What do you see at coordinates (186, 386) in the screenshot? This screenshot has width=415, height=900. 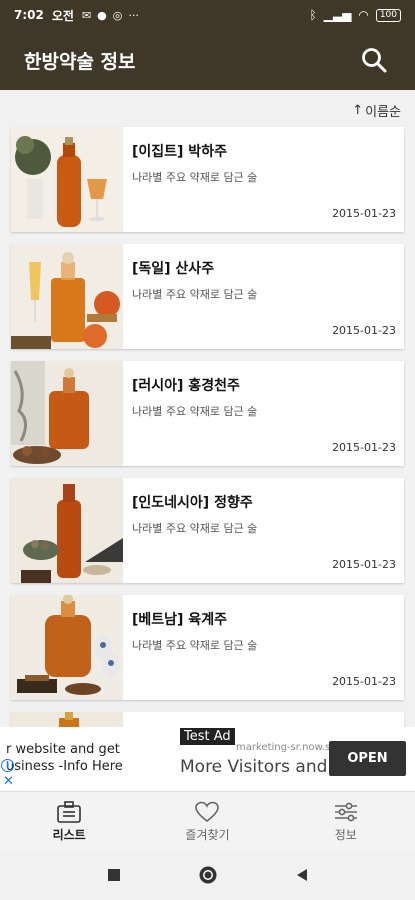 I see `item-title: [러시아] 홍경천주` at bounding box center [186, 386].